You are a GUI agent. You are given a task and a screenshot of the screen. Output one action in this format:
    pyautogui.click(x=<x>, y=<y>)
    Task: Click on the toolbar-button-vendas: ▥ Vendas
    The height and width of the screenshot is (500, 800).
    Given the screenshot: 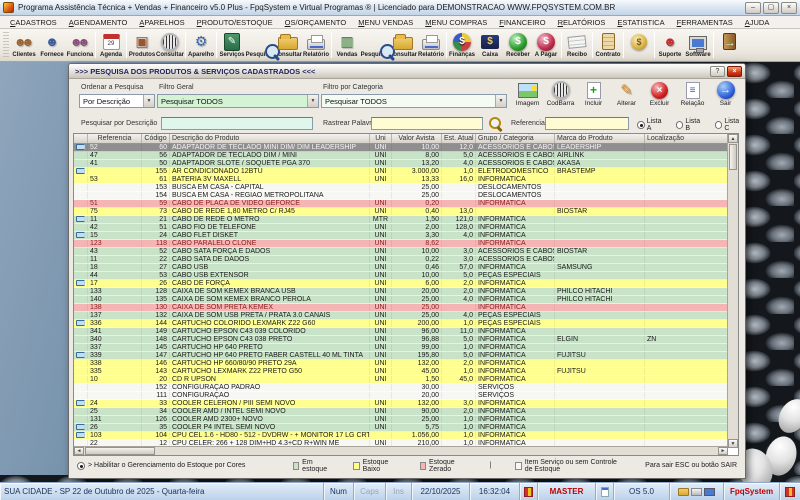 What is the action you would take?
    pyautogui.click(x=347, y=45)
    